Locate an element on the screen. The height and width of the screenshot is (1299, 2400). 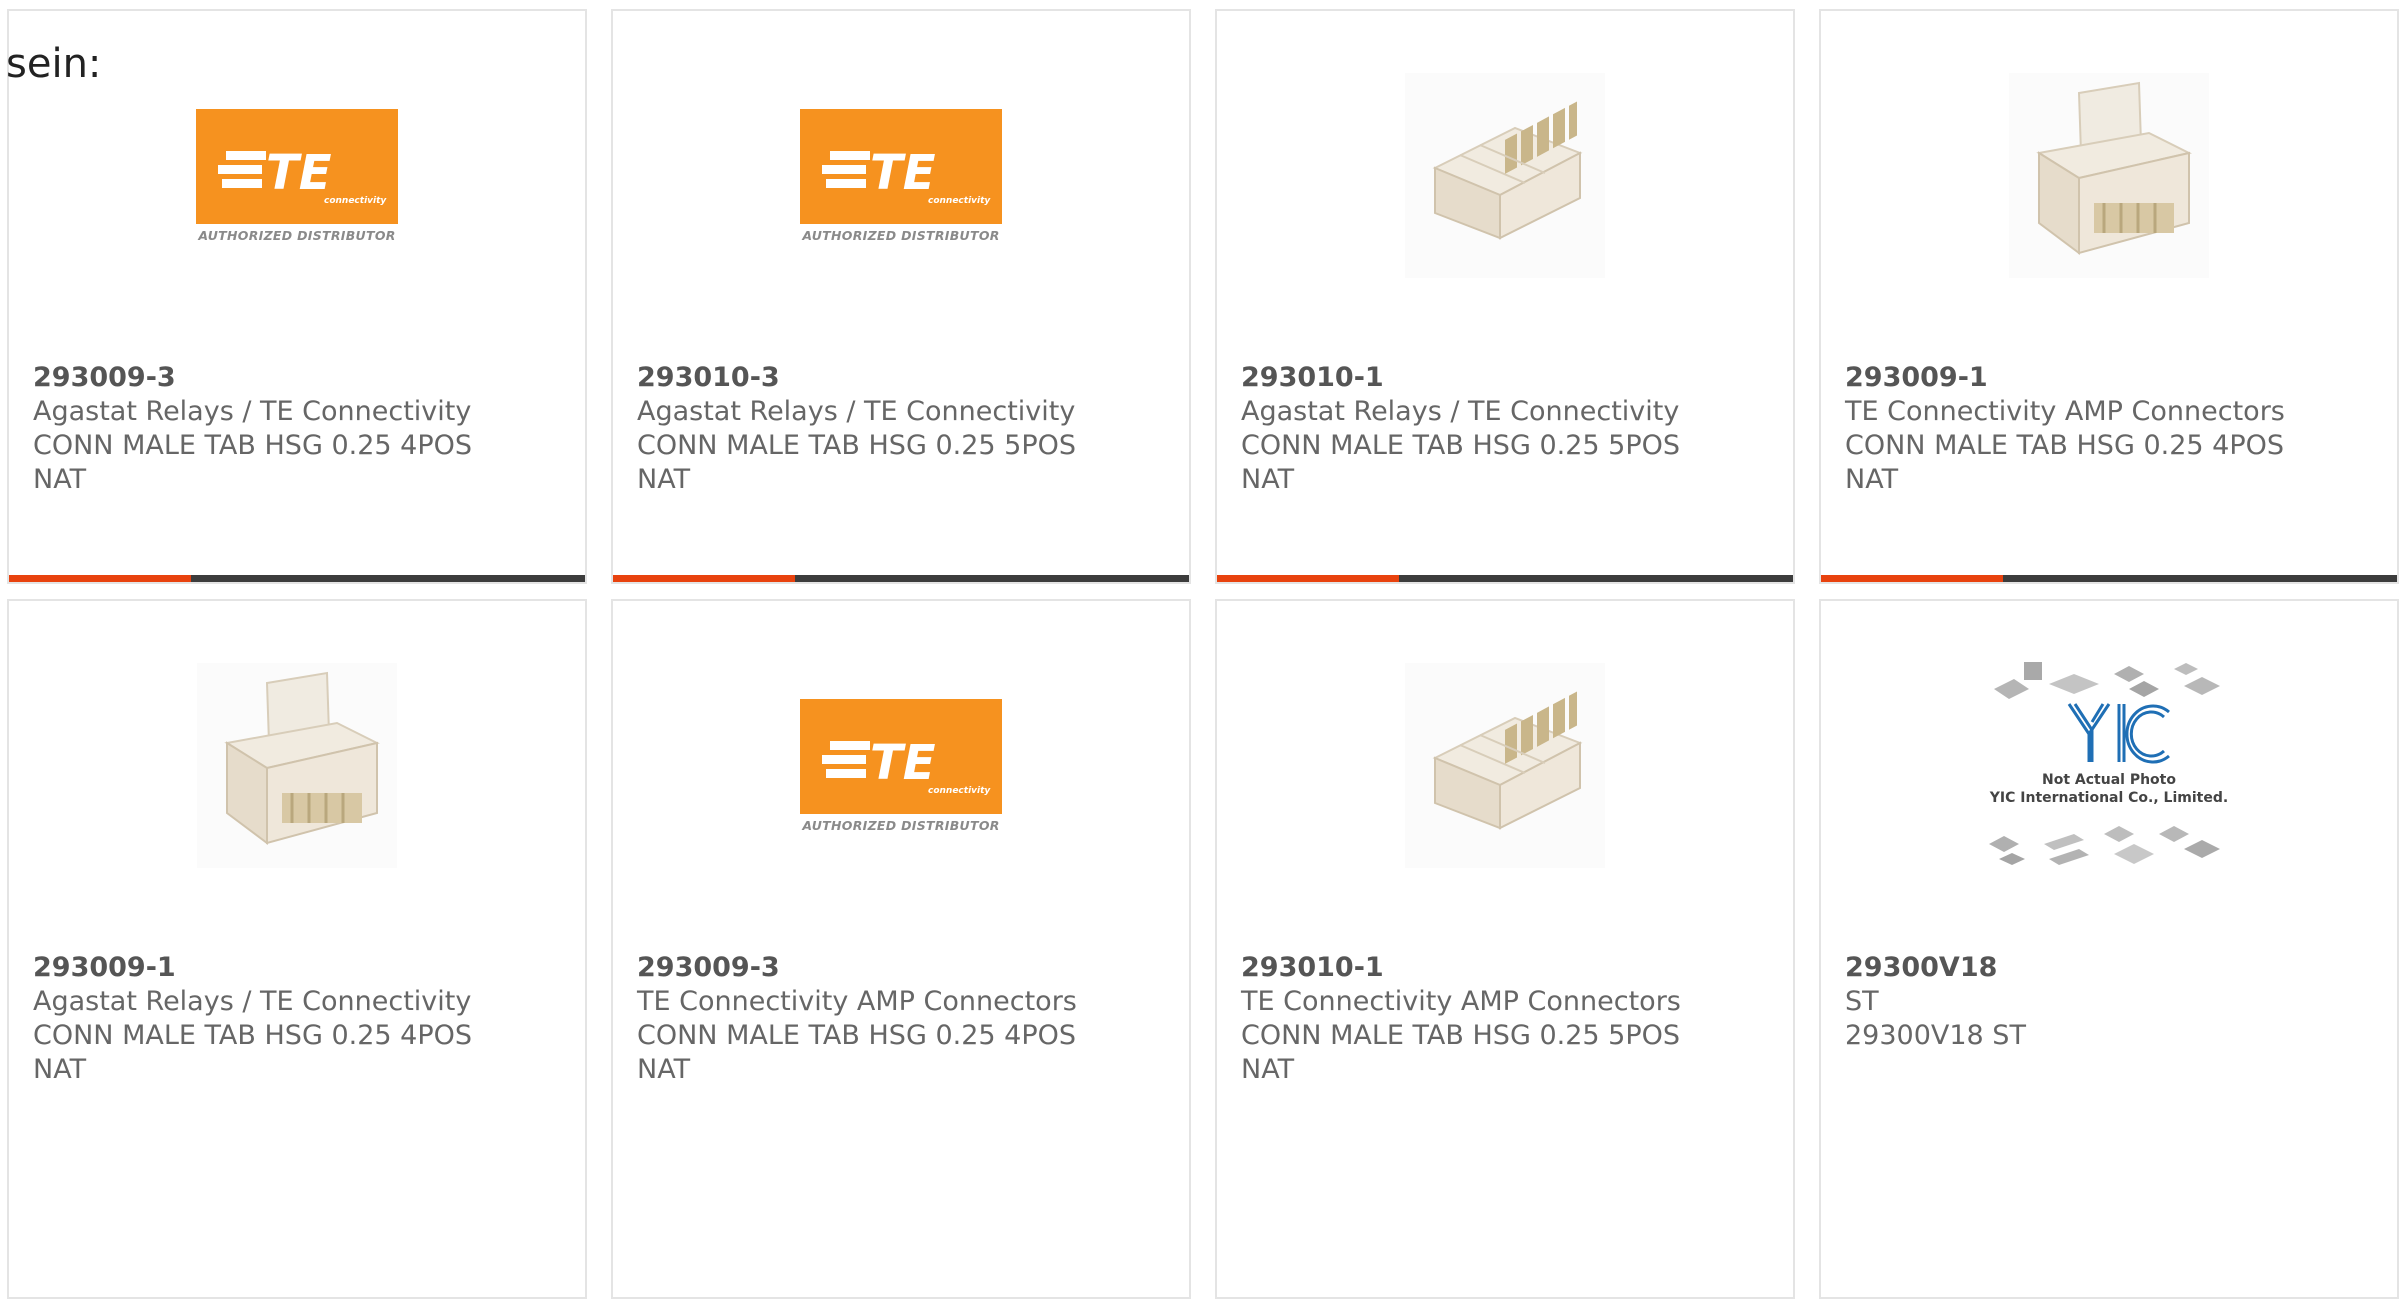
part-number: 29300V18 is located at coordinates (2111, 968).